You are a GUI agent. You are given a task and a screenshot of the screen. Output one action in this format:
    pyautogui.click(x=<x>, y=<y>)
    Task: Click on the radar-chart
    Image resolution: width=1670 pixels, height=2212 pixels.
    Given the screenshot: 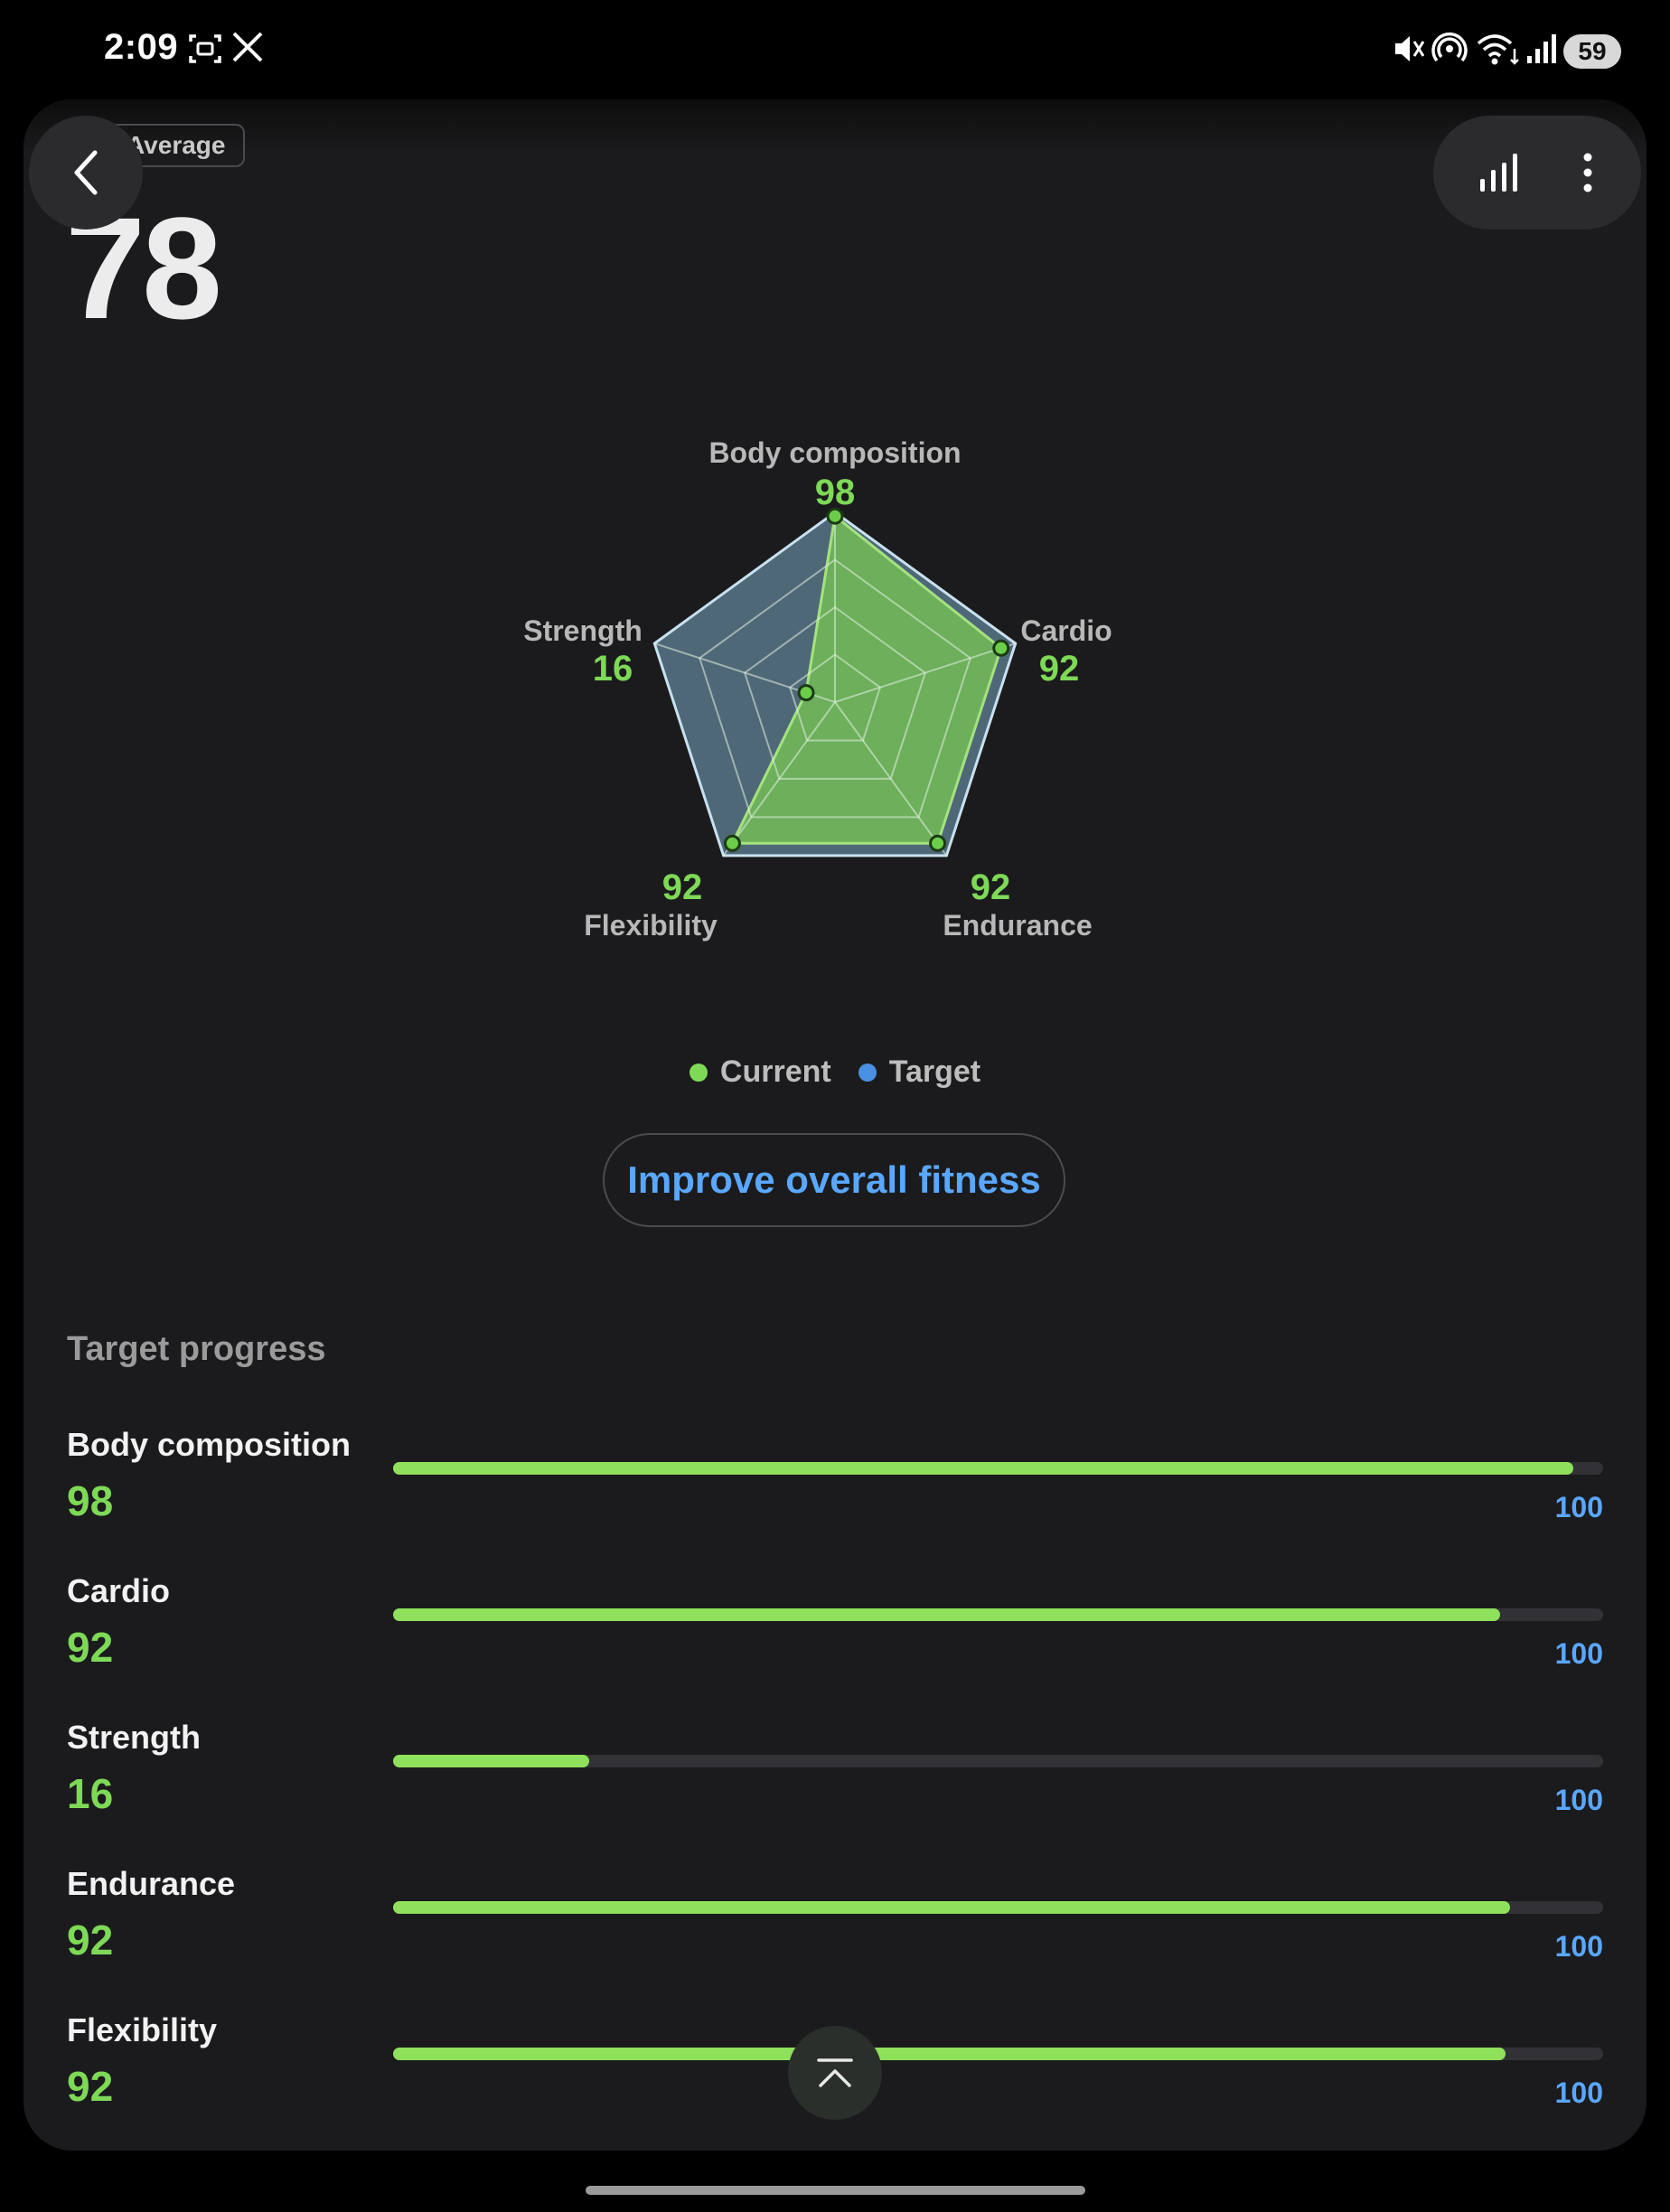 What is the action you would take?
    pyautogui.click(x=835, y=682)
    